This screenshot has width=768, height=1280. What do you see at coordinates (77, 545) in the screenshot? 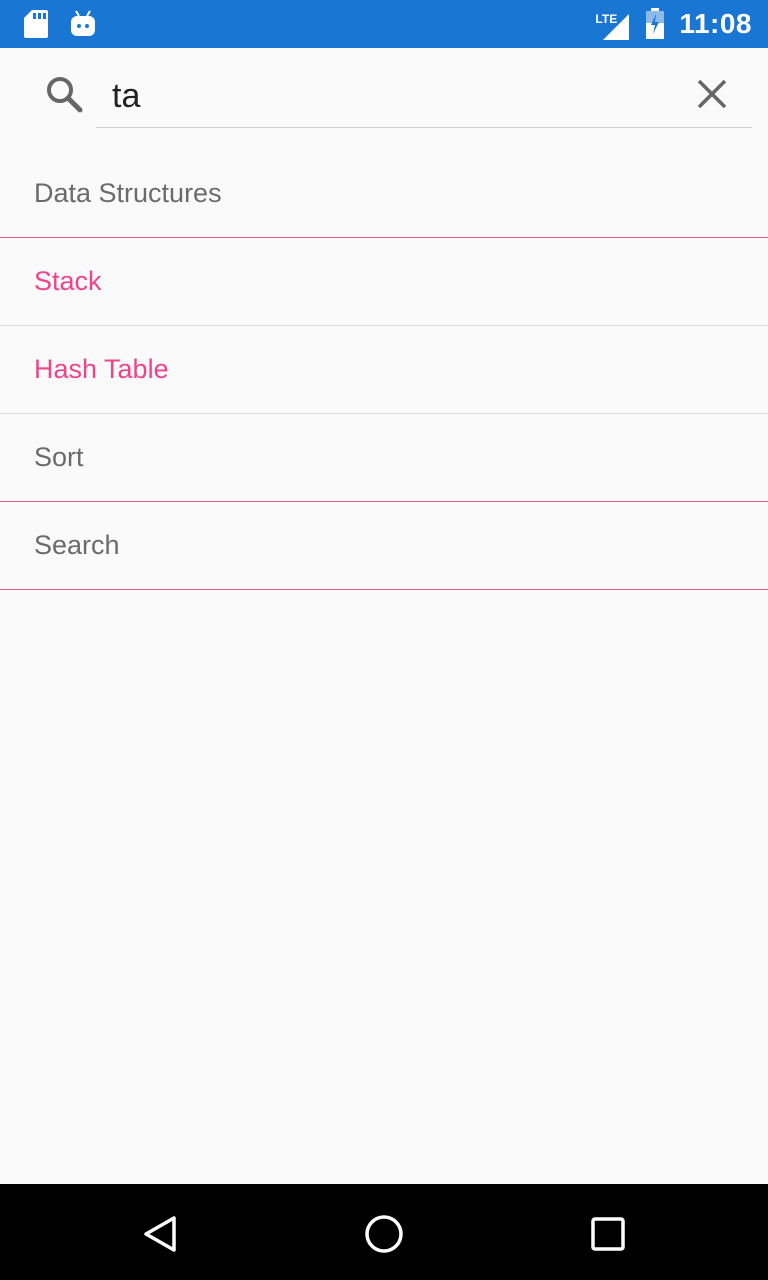
I see `list-item-label: Search` at bounding box center [77, 545].